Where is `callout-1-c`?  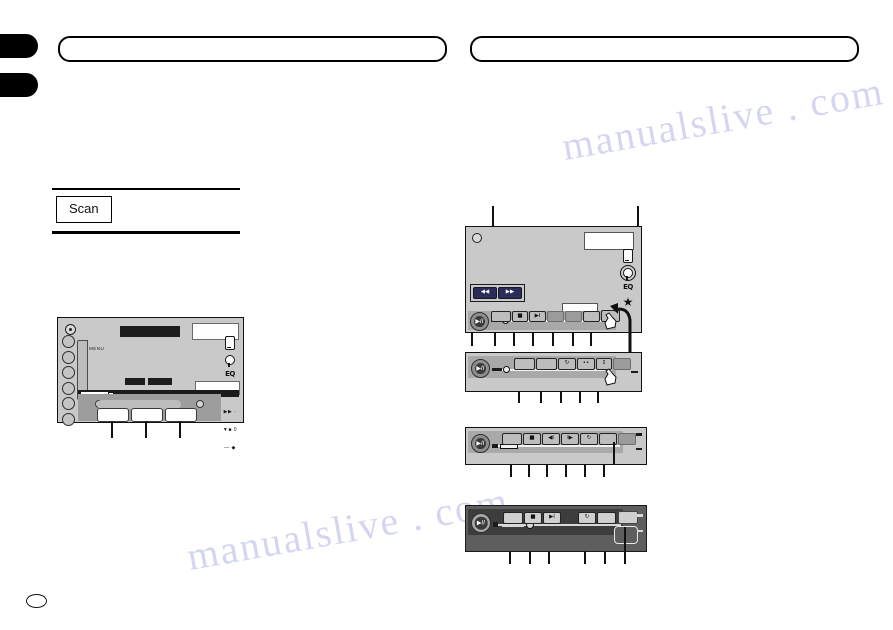 callout-1-c is located at coordinates (514, 339).